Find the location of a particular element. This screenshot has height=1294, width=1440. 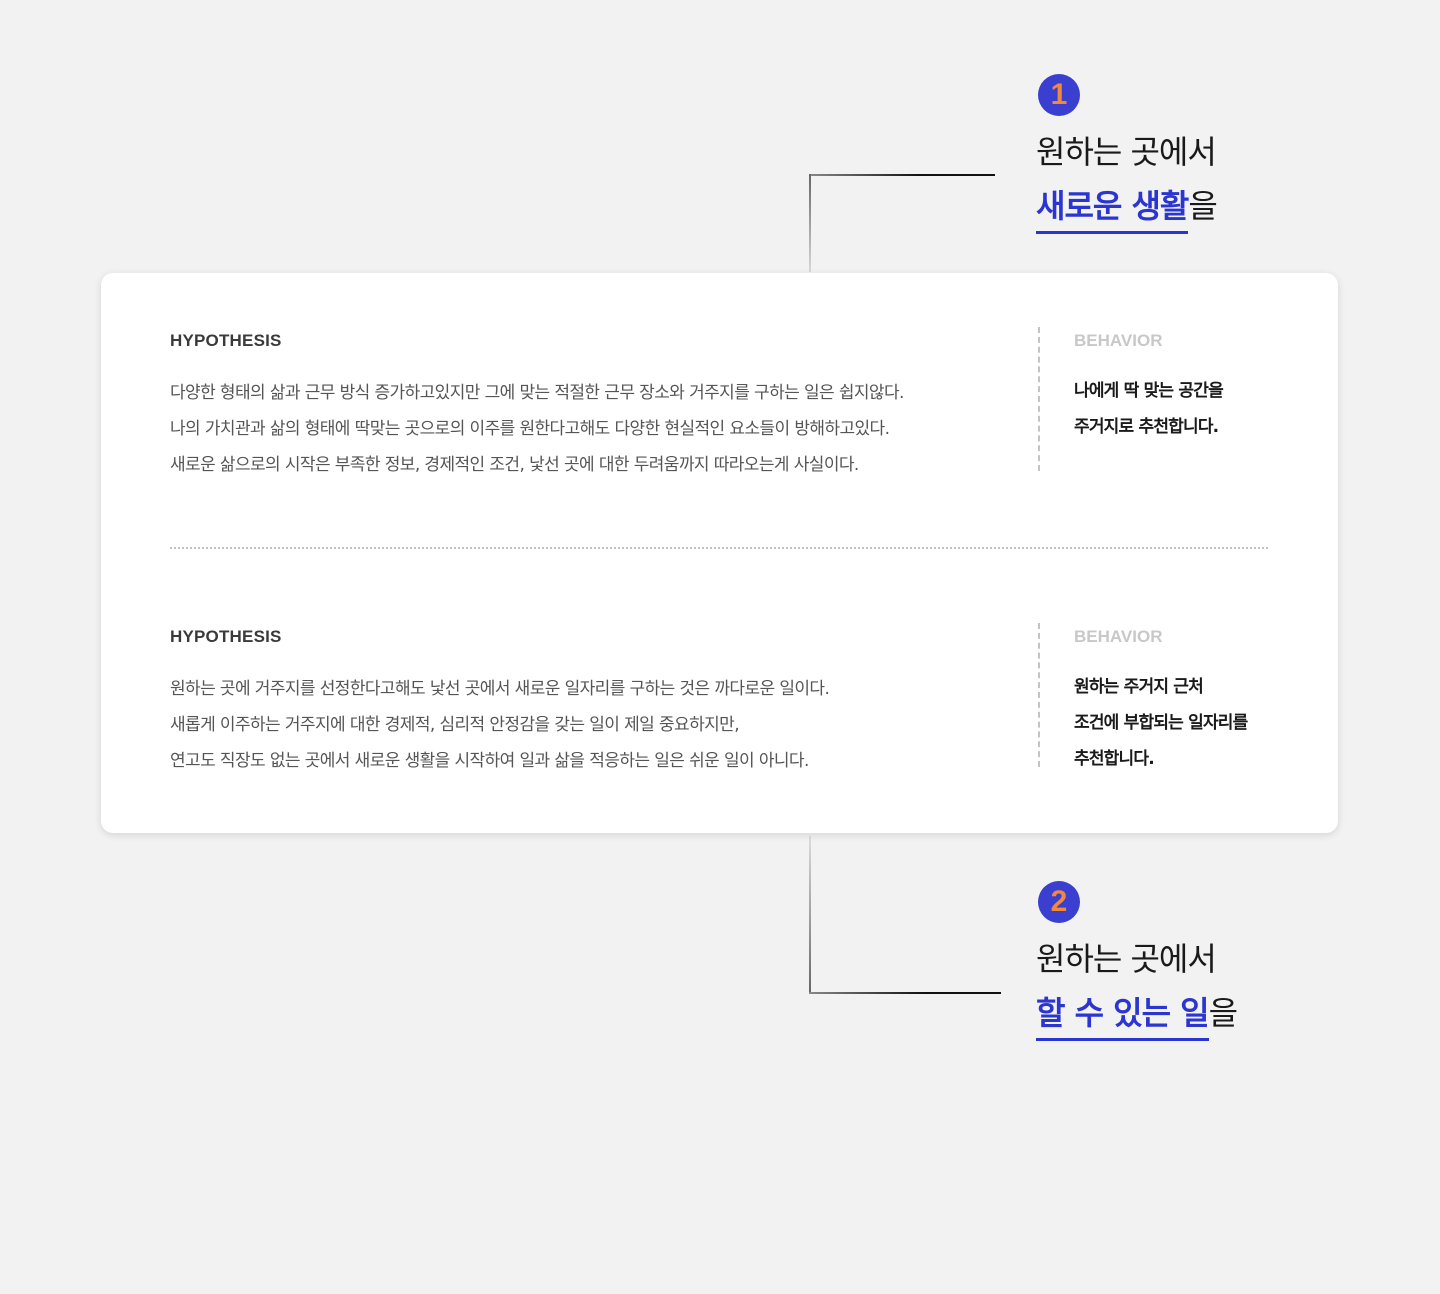

callout-subheading: 새로운 생활을 is located at coordinates (1127, 210).